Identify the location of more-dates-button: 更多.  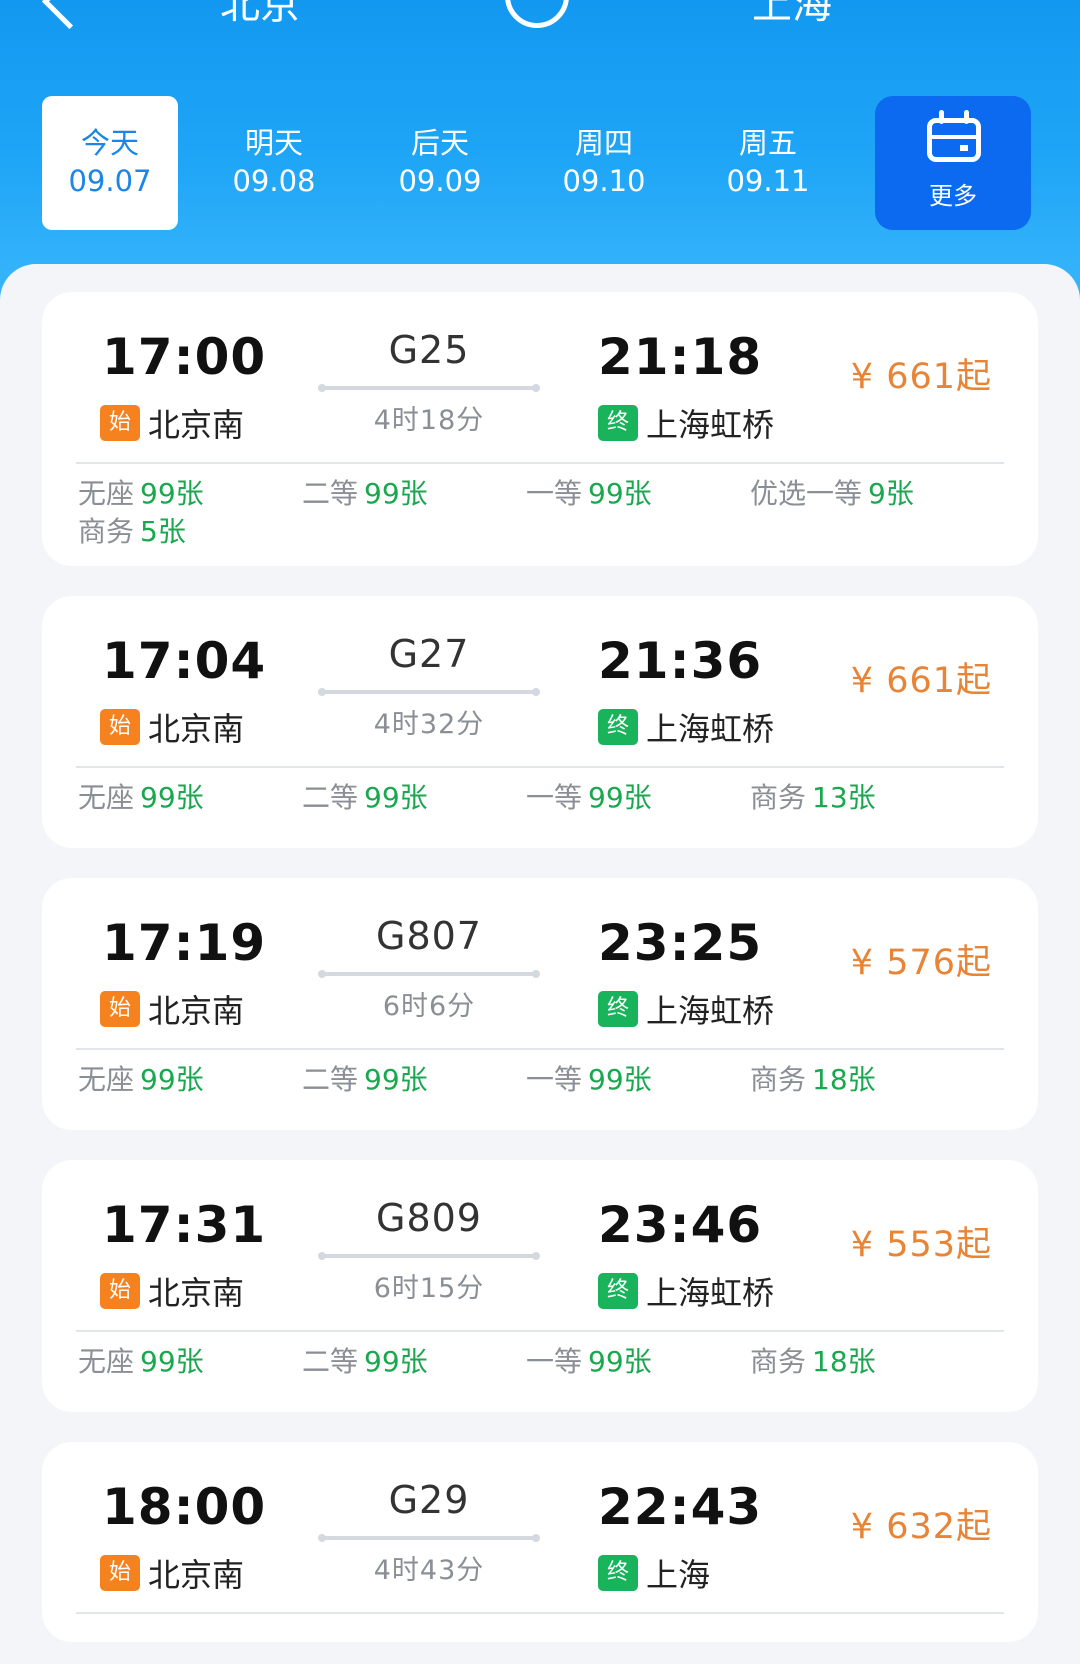
(953, 163).